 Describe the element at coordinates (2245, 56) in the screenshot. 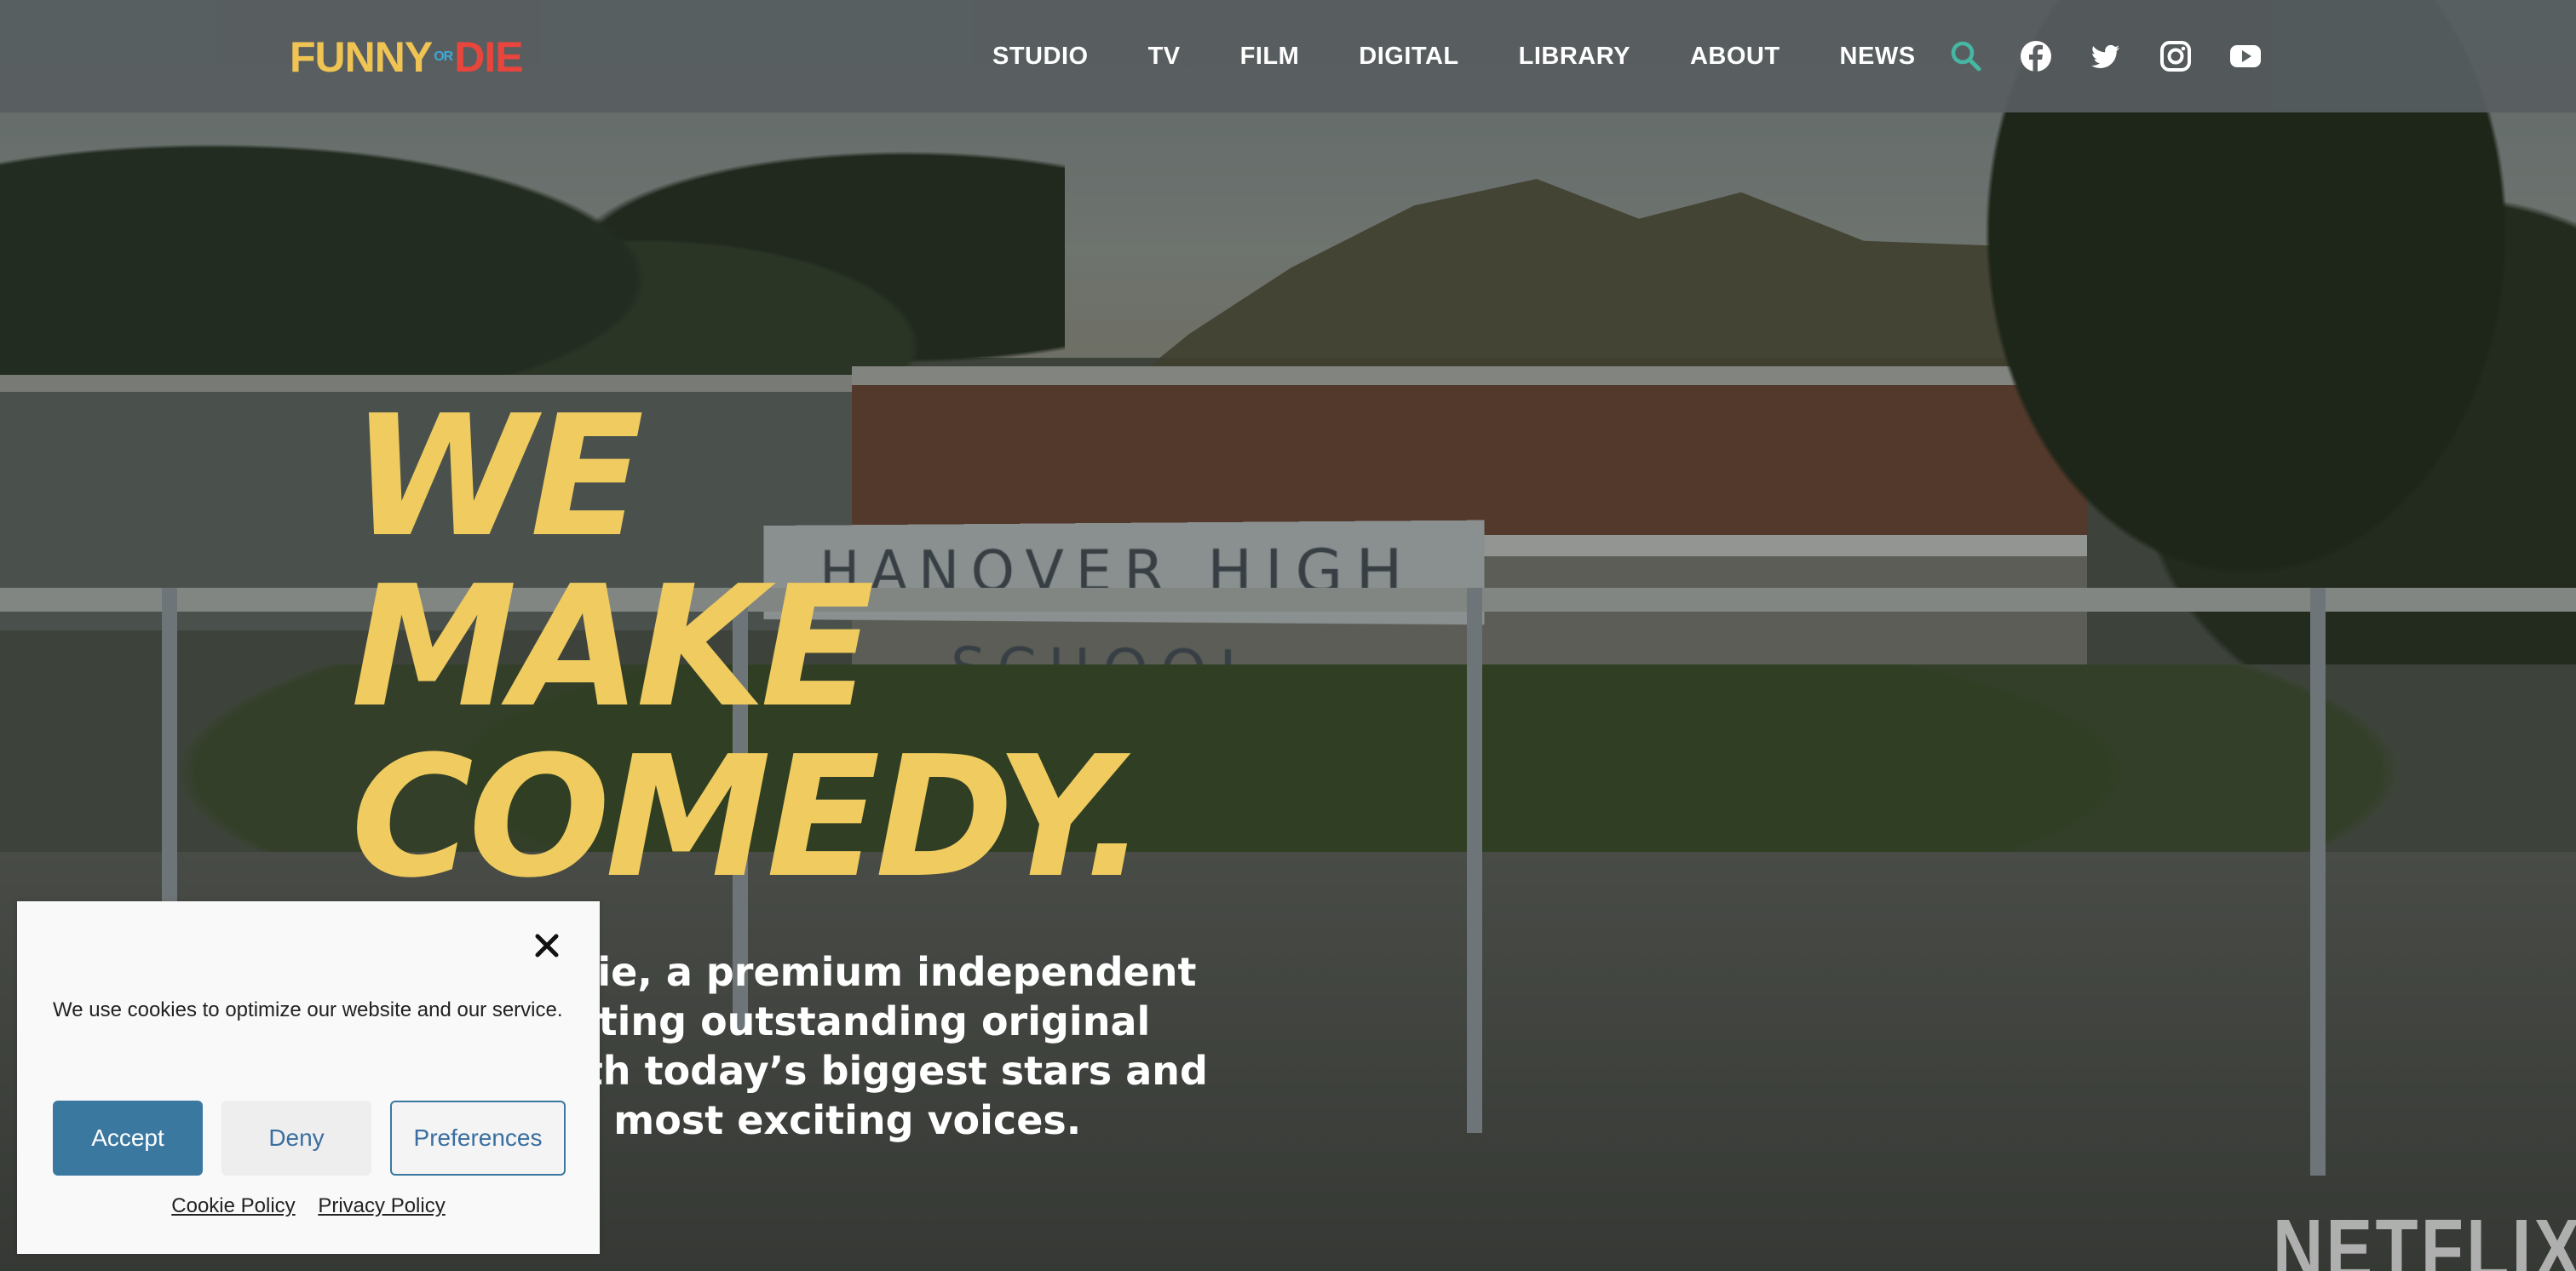

I see `youtube-icon` at that location.